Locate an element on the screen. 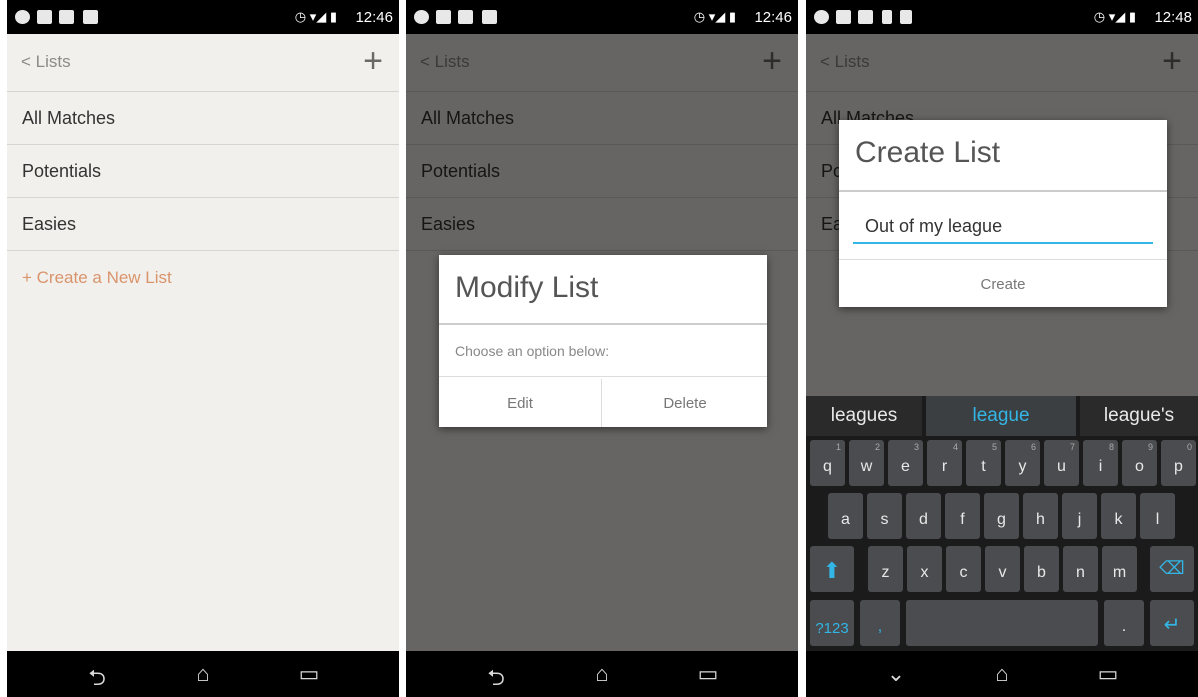 The width and height of the screenshot is (1198, 697). create-button: Create is located at coordinates (1003, 283).